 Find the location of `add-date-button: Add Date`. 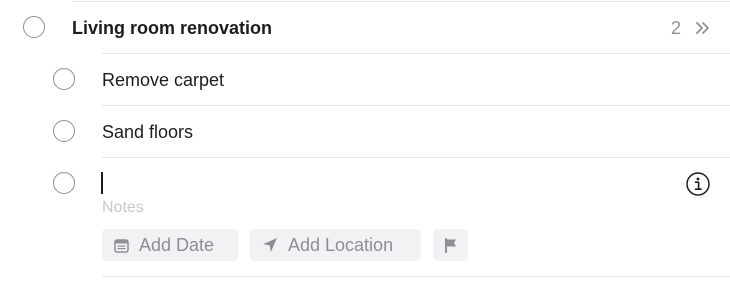

add-date-button: Add Date is located at coordinates (170, 245).